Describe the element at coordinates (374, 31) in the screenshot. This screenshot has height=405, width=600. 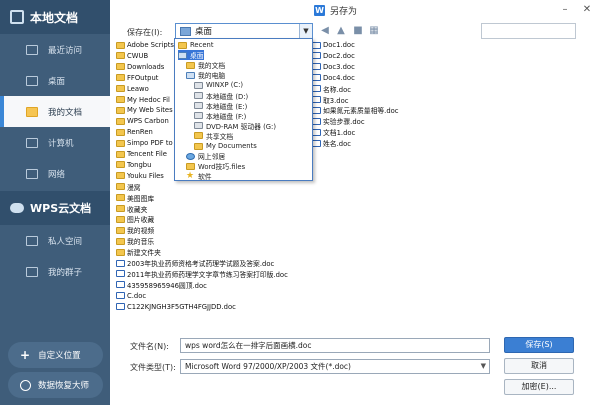
I see `view-menu-icon: ▦` at that location.